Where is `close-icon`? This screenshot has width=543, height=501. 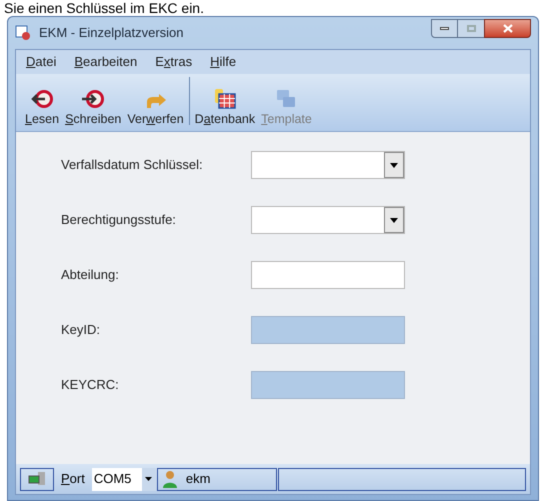
close-icon is located at coordinates (507, 28).